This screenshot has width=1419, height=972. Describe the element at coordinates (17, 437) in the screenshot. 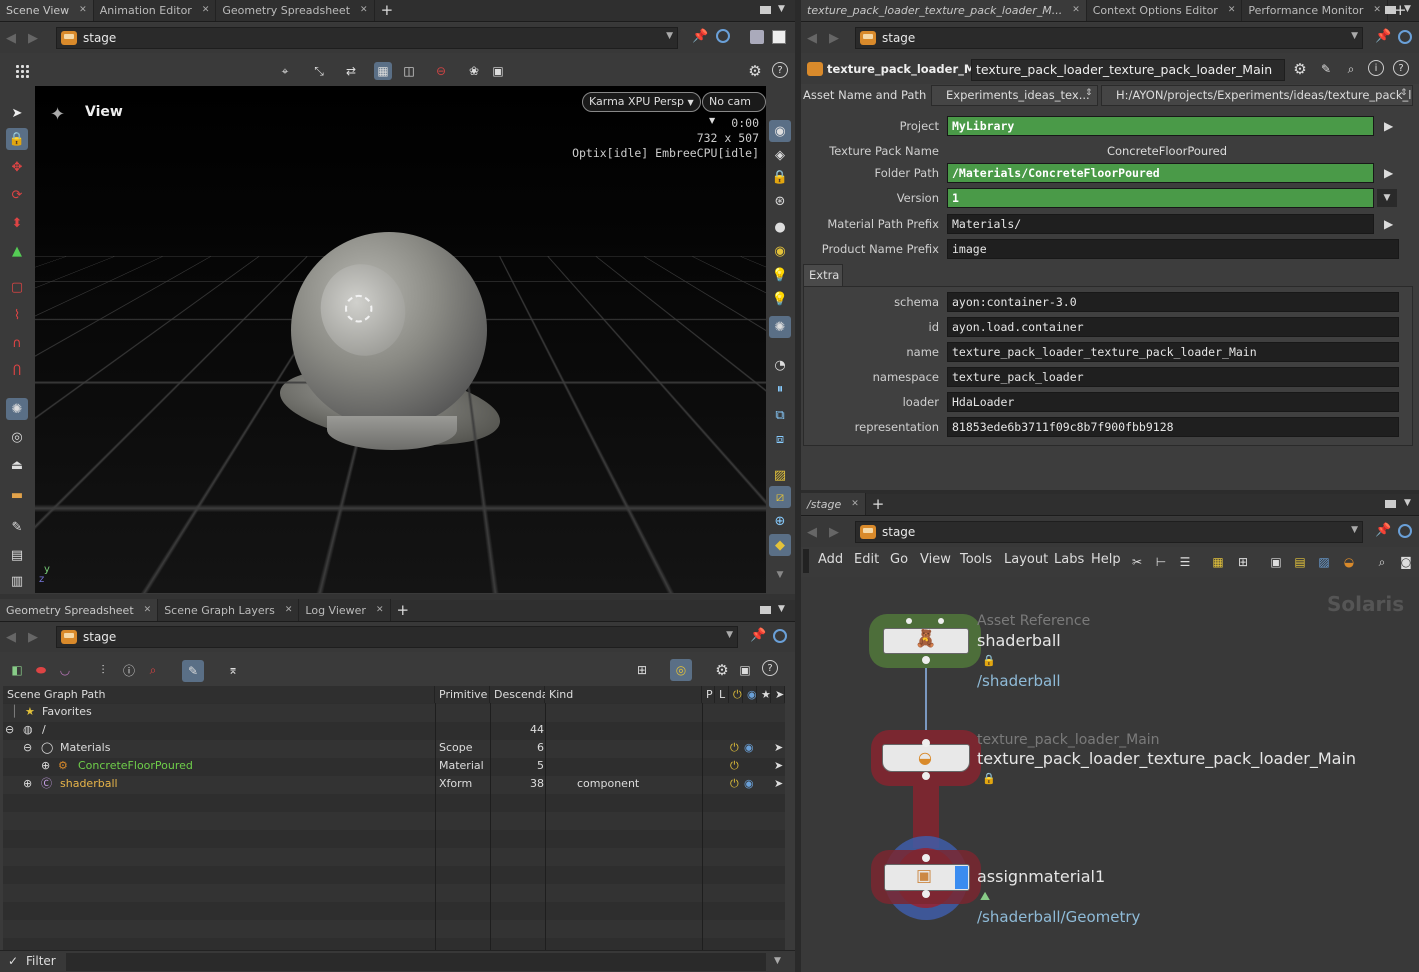

I see `camera-tool-icon: ◎` at that location.